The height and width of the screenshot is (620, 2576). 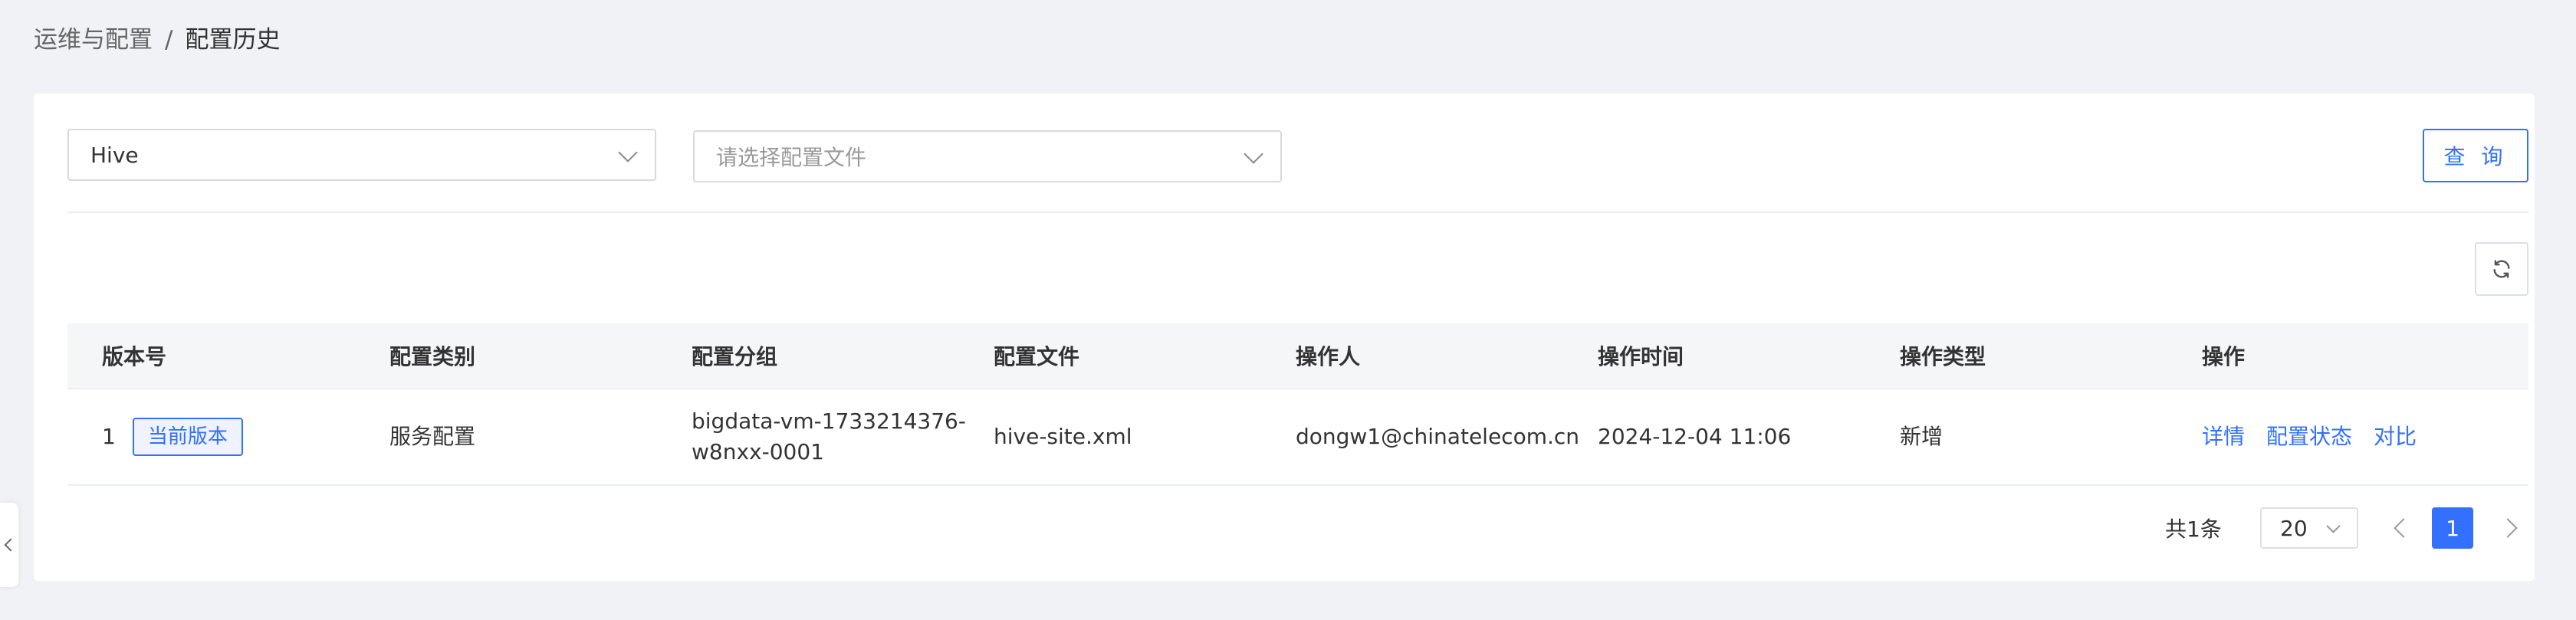 I want to click on version-number: 1, so click(x=109, y=437).